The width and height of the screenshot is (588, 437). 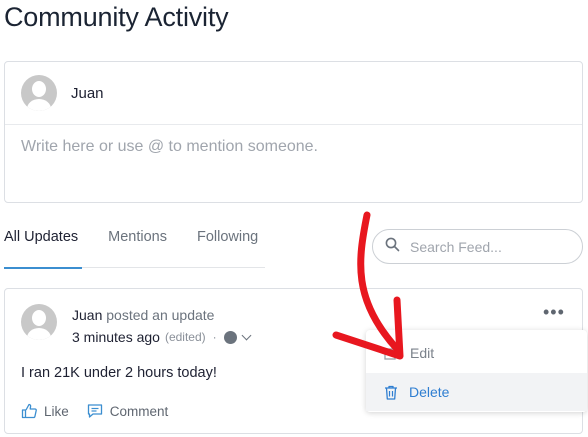 I want to click on feed-tabs: All Updates Mentions Following, so click(x=146, y=237).